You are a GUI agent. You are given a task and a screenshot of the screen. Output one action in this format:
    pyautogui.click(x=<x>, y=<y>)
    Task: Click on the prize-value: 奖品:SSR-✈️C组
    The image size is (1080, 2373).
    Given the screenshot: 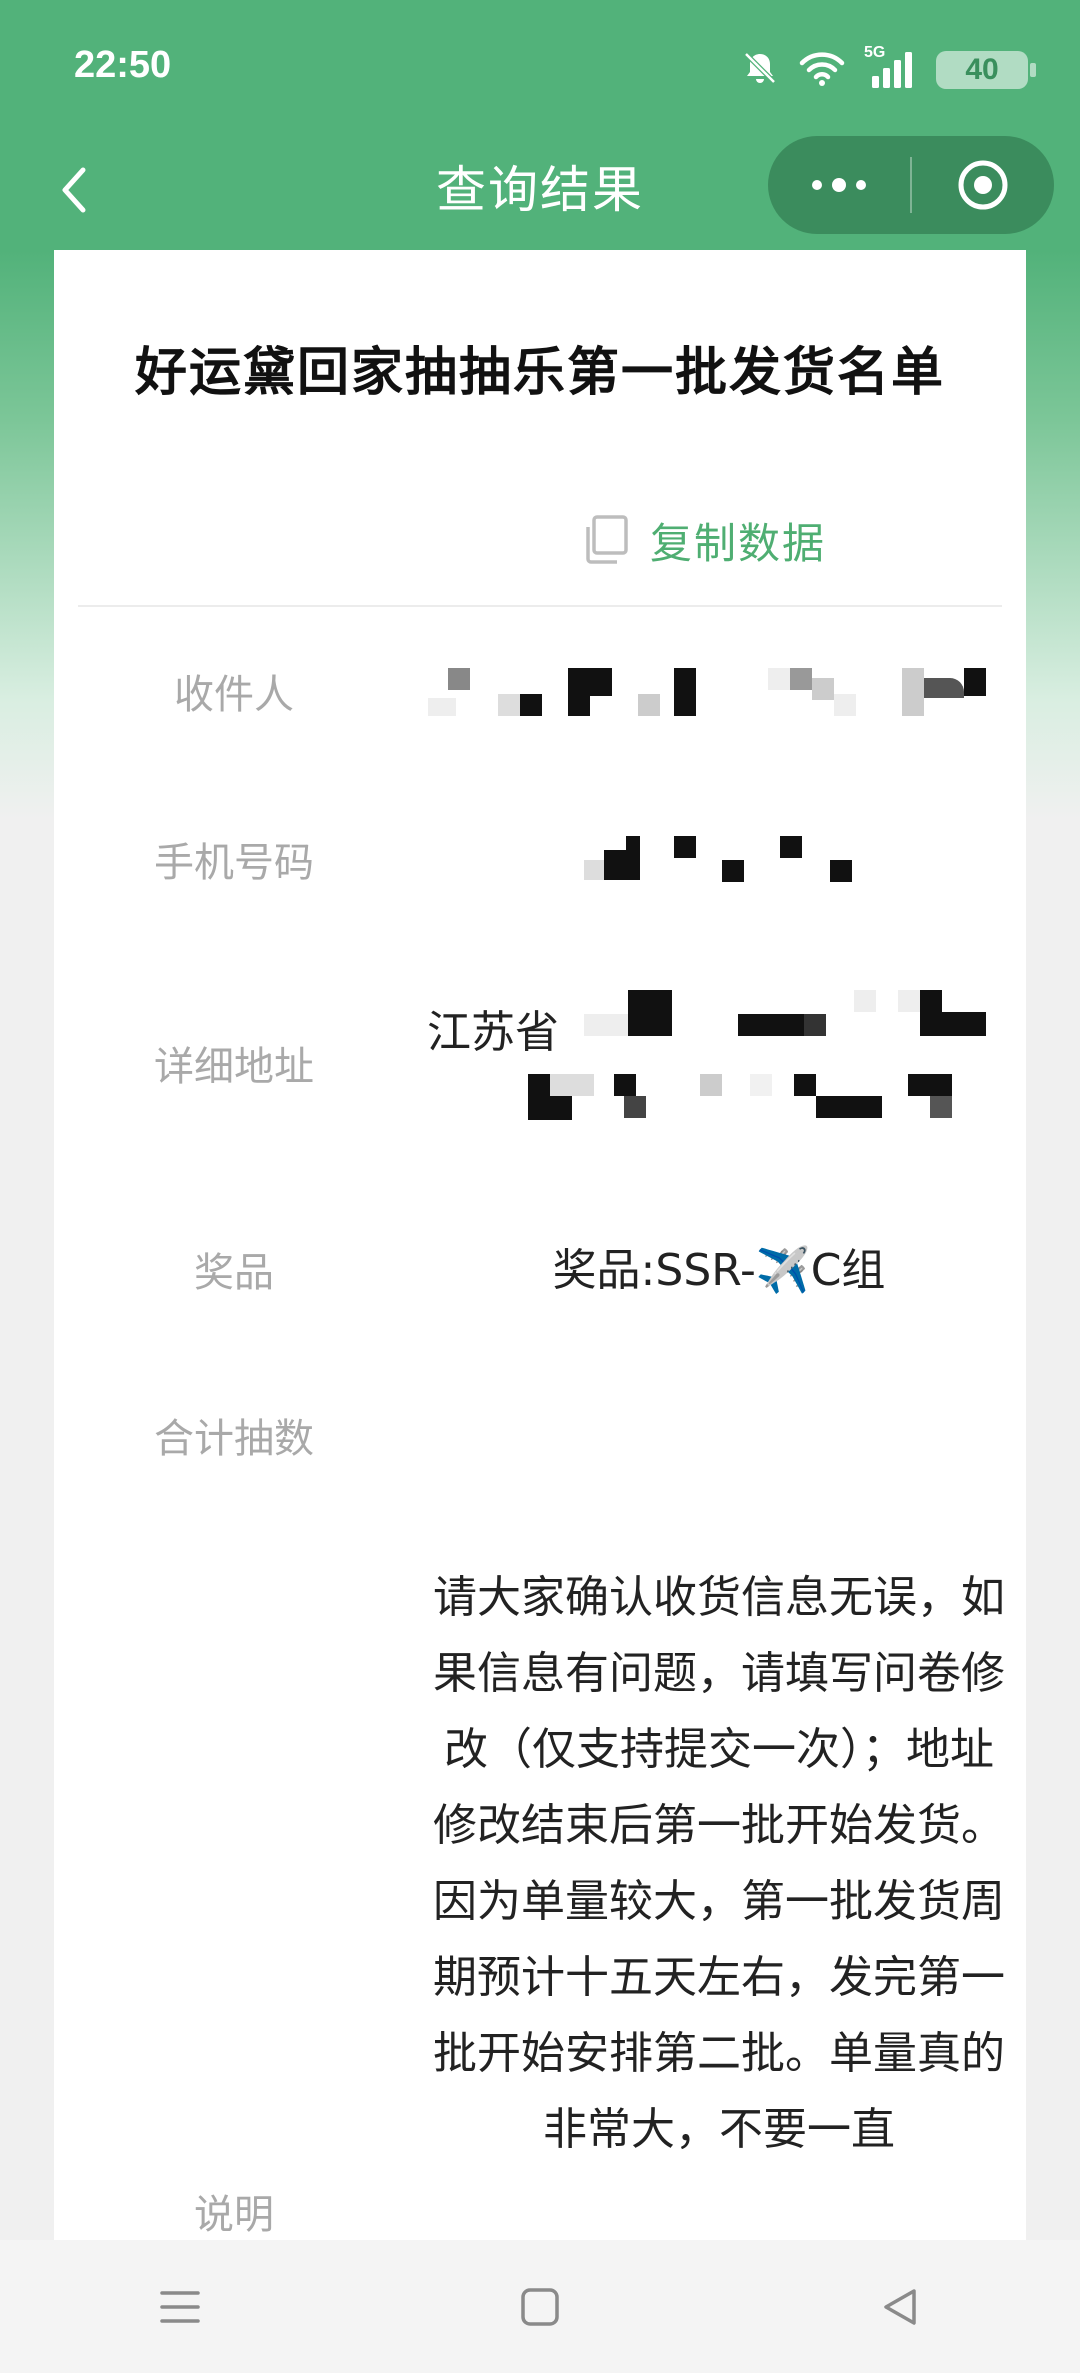 What is the action you would take?
    pyautogui.click(x=719, y=1270)
    